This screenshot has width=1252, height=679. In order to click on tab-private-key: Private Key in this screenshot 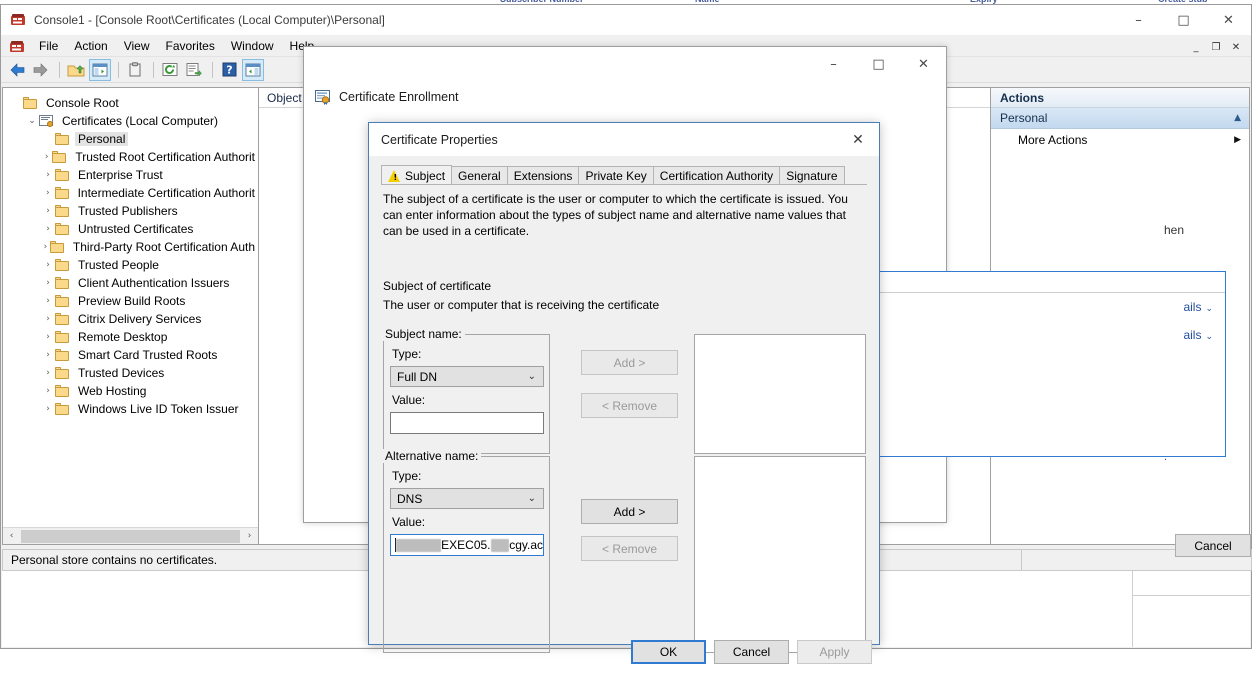, I will do `click(616, 175)`.